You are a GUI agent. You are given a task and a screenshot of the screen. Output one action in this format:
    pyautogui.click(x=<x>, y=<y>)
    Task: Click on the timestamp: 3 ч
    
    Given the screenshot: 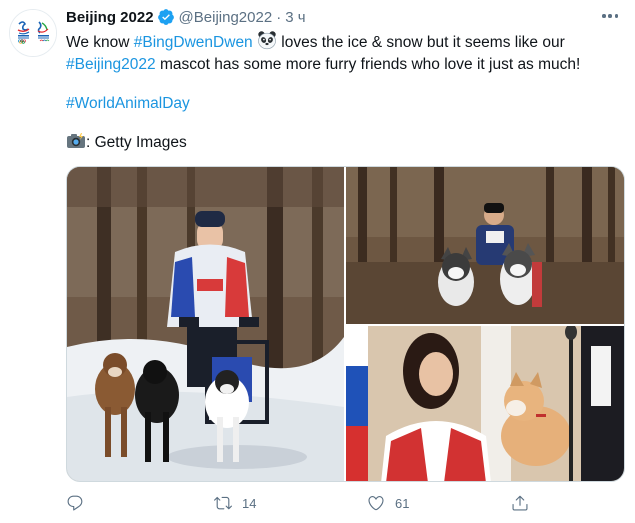 What is the action you would take?
    pyautogui.click(x=295, y=17)
    